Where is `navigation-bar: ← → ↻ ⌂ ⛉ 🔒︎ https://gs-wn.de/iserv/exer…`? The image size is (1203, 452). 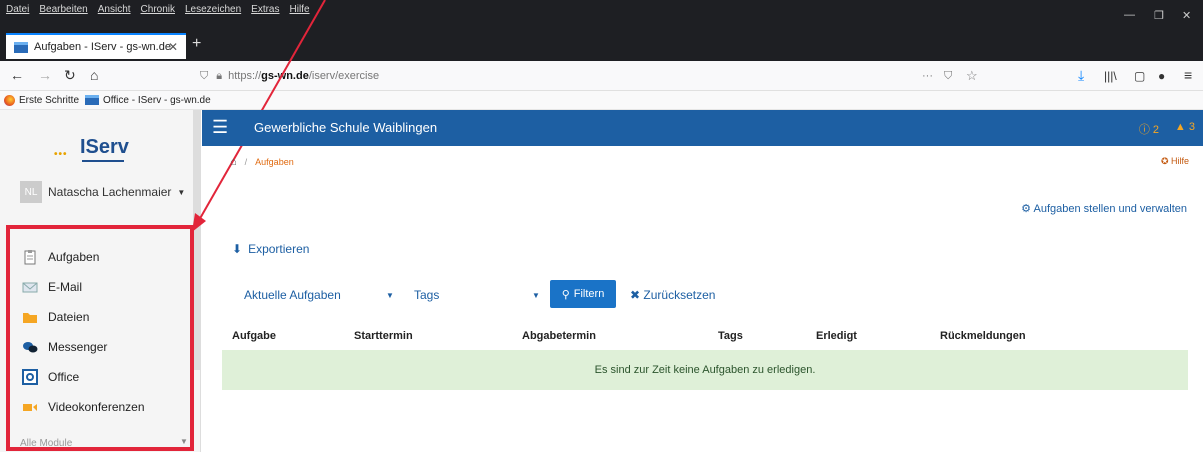
navigation-bar: ← → ↻ ⌂ ⛉ 🔒︎ https://gs-wn.de/iserv/exer… is located at coordinates (601, 76).